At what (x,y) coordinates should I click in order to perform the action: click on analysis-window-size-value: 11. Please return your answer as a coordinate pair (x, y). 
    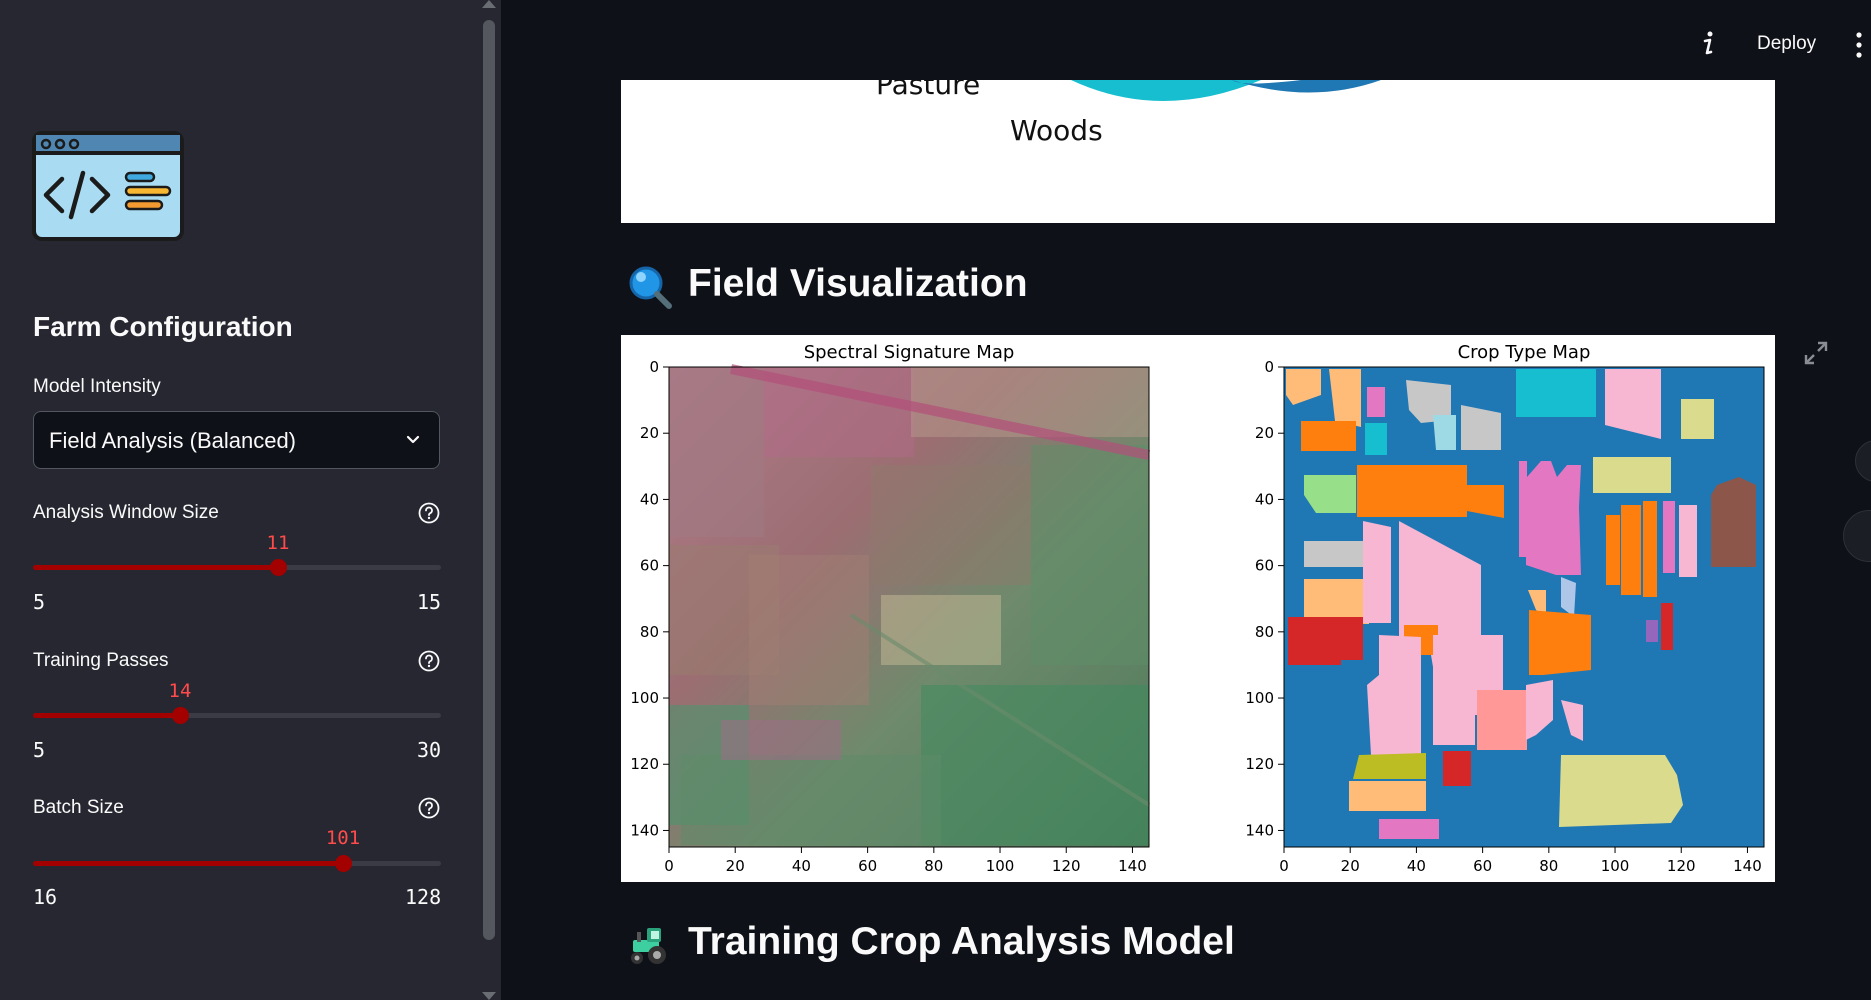
    Looking at the image, I should click on (278, 543).